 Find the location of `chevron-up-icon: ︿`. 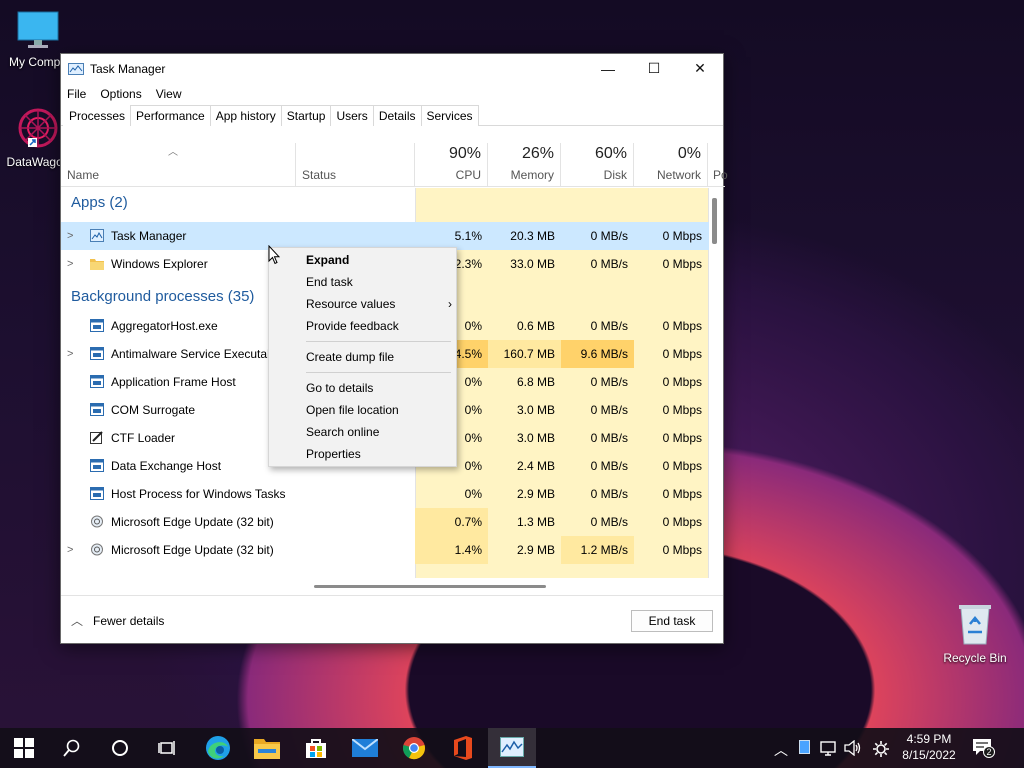

chevron-up-icon: ︿ is located at coordinates (77, 621).